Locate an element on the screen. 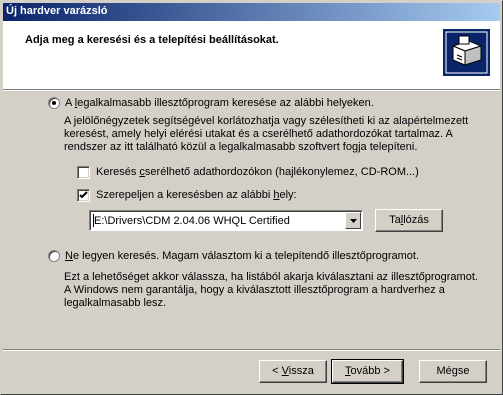  search-location-radio is located at coordinates (54, 103).